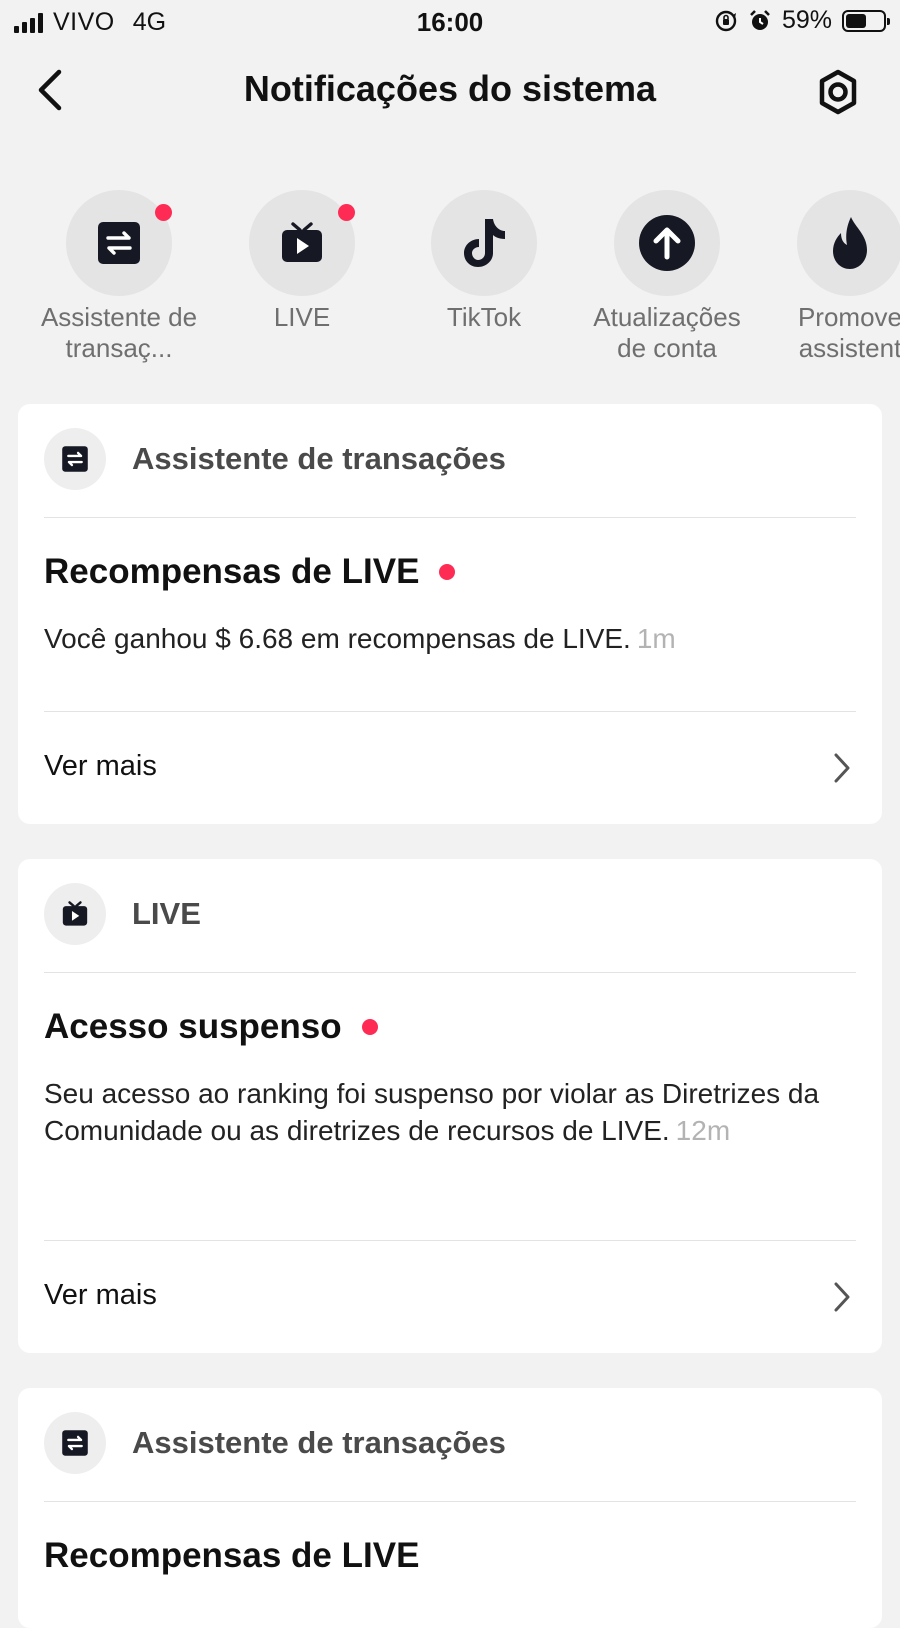  Describe the element at coordinates (703, 1130) in the screenshot. I see `notification-time: 12m` at that location.